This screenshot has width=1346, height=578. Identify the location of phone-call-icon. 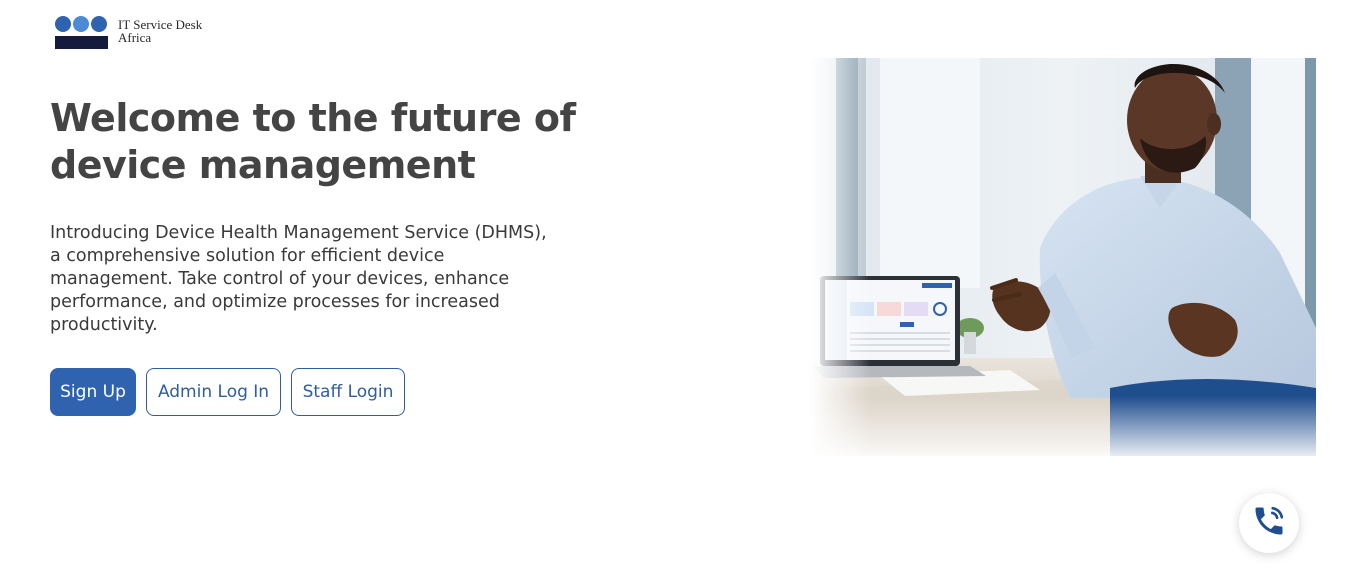
(1269, 523).